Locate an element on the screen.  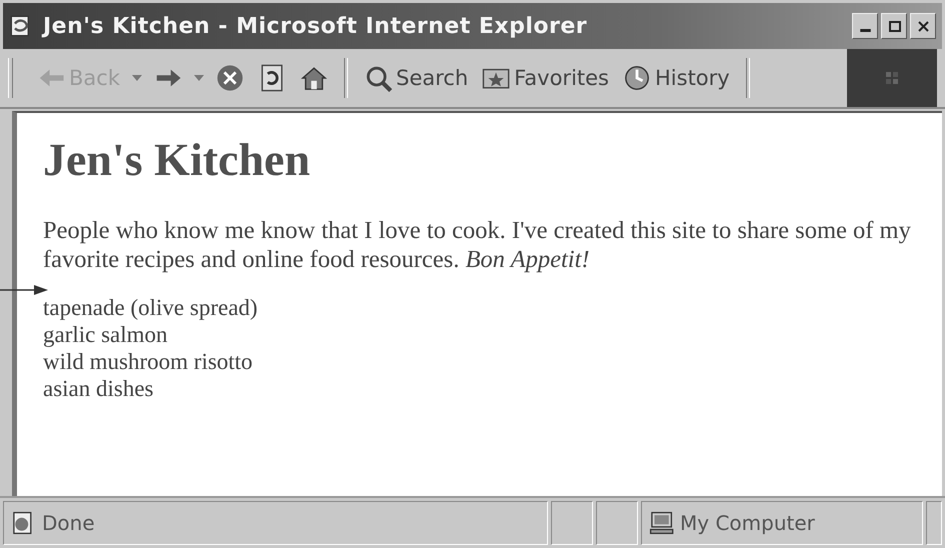
resize-grip is located at coordinates (934, 523).